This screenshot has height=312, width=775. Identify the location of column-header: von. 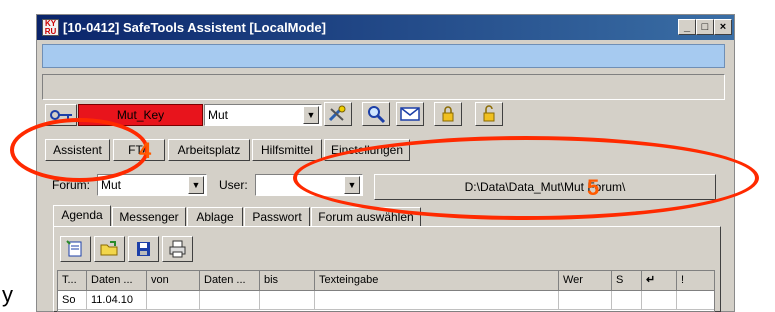
(173, 281).